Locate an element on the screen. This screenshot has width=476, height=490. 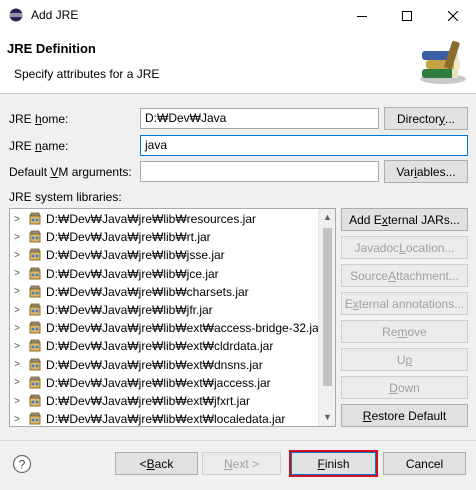
library-row: > D:₩Dev₩Java₩jre₩lib₩jsse.jar is located at coordinates (117, 255).